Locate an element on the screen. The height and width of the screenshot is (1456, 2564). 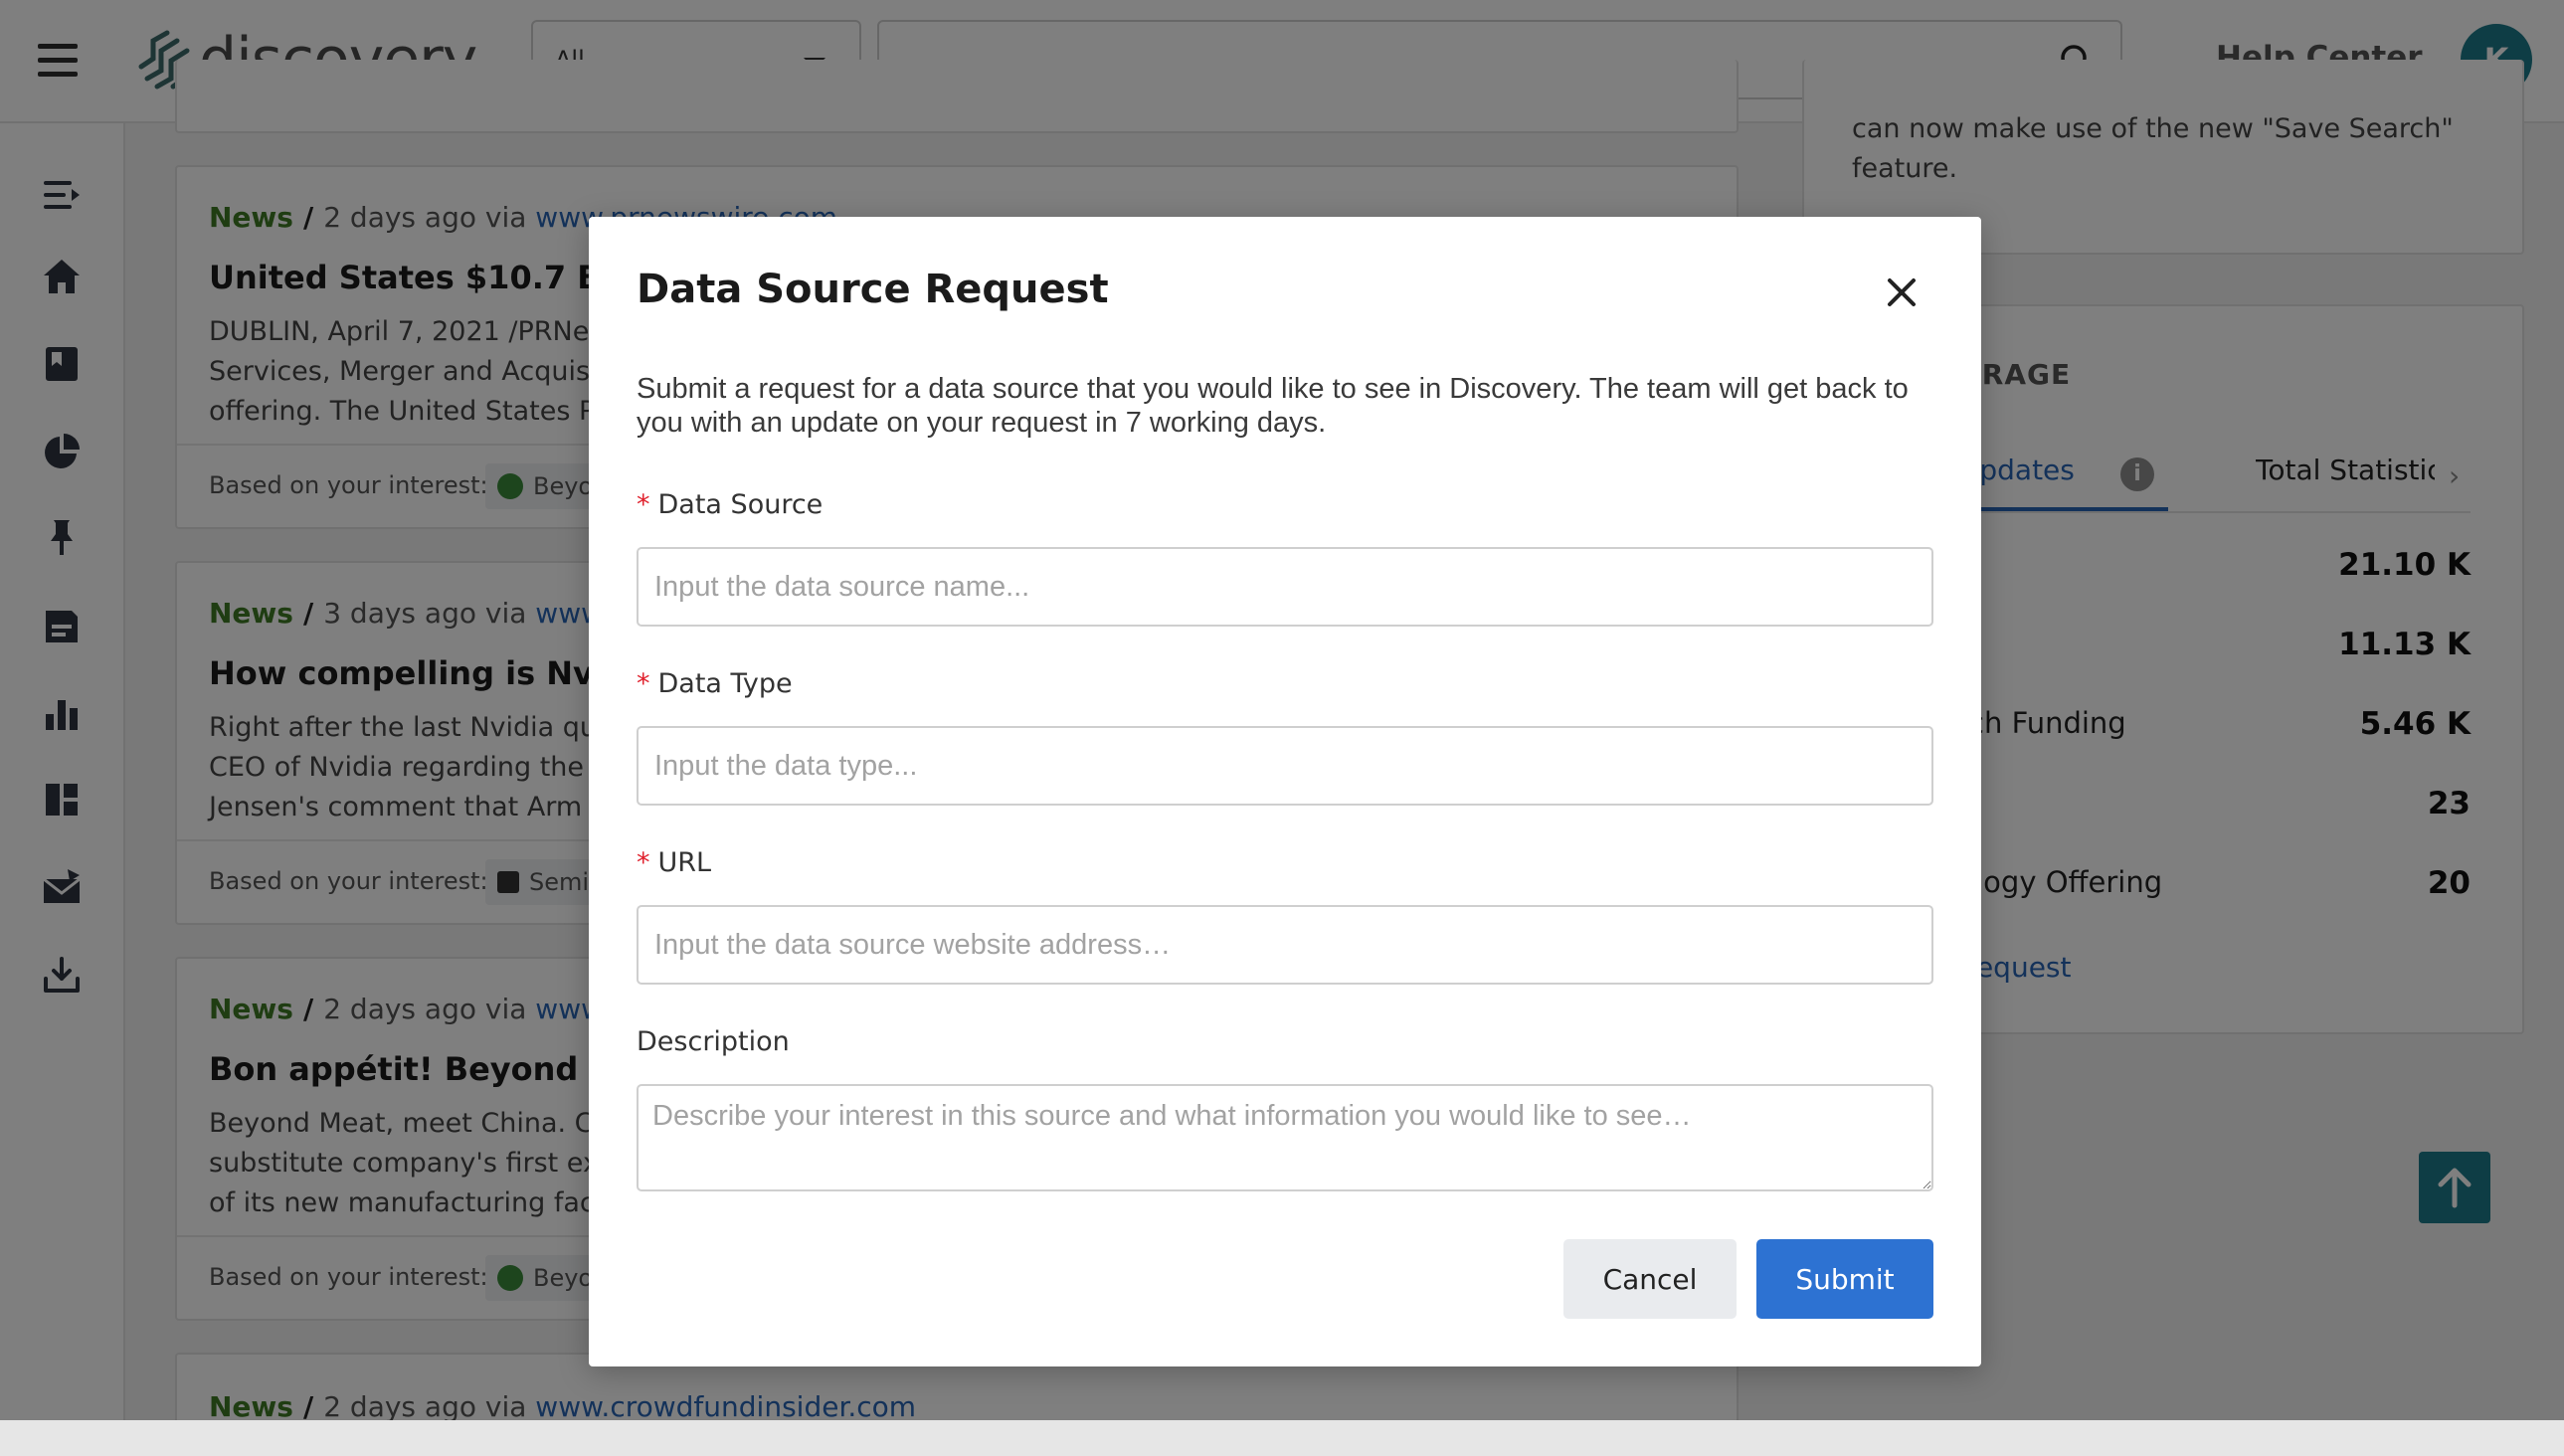
submit-button: Submit is located at coordinates (1845, 1279).